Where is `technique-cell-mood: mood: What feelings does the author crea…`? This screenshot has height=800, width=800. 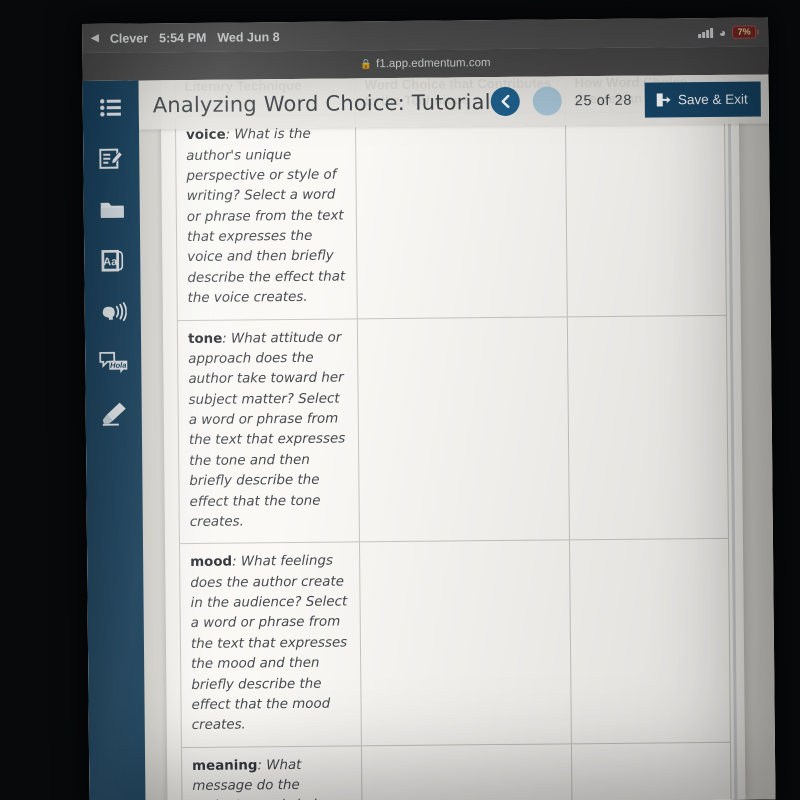
technique-cell-mood: mood: What feelings does the author crea… is located at coordinates (270, 645).